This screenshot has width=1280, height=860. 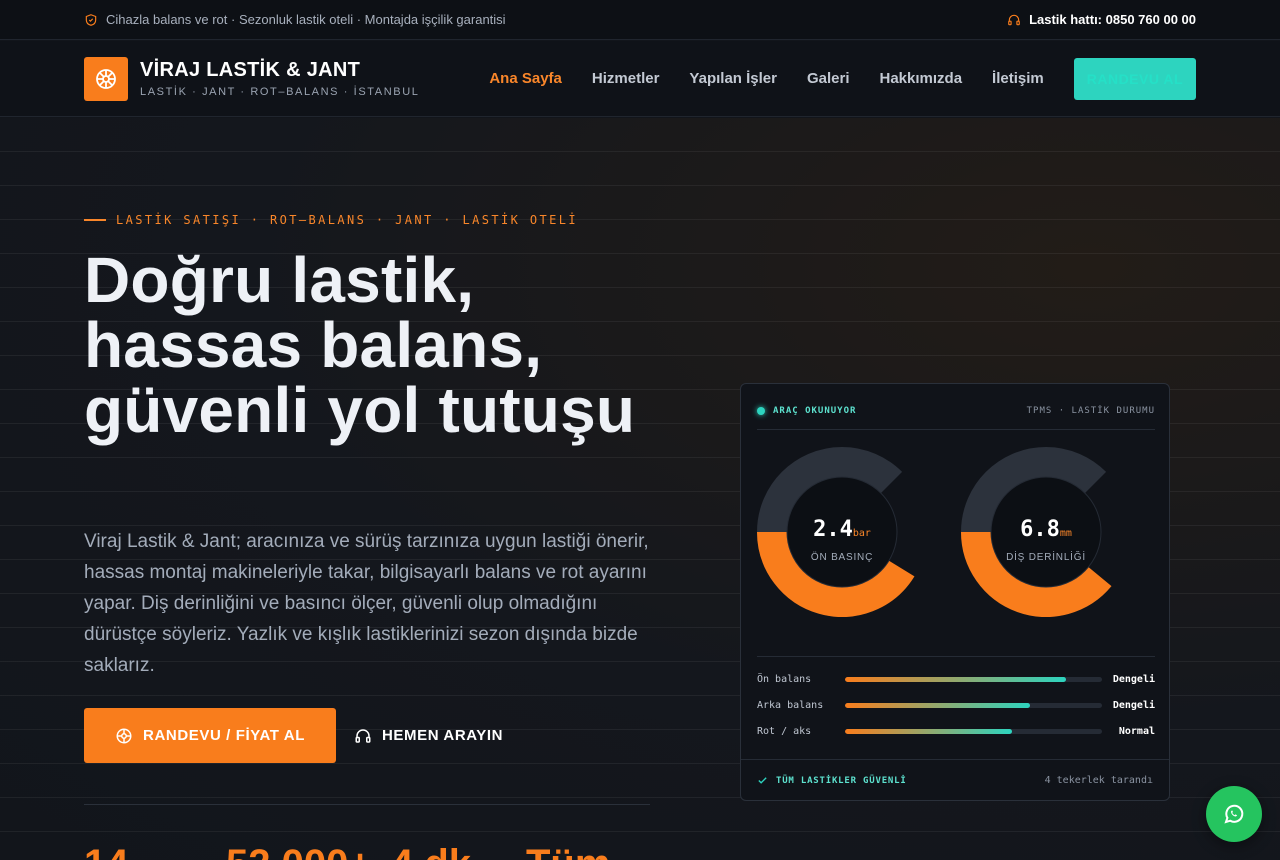 What do you see at coordinates (1112, 19) in the screenshot?
I see `hotline-text: Lastik hattı: 0850 760 00 00` at bounding box center [1112, 19].